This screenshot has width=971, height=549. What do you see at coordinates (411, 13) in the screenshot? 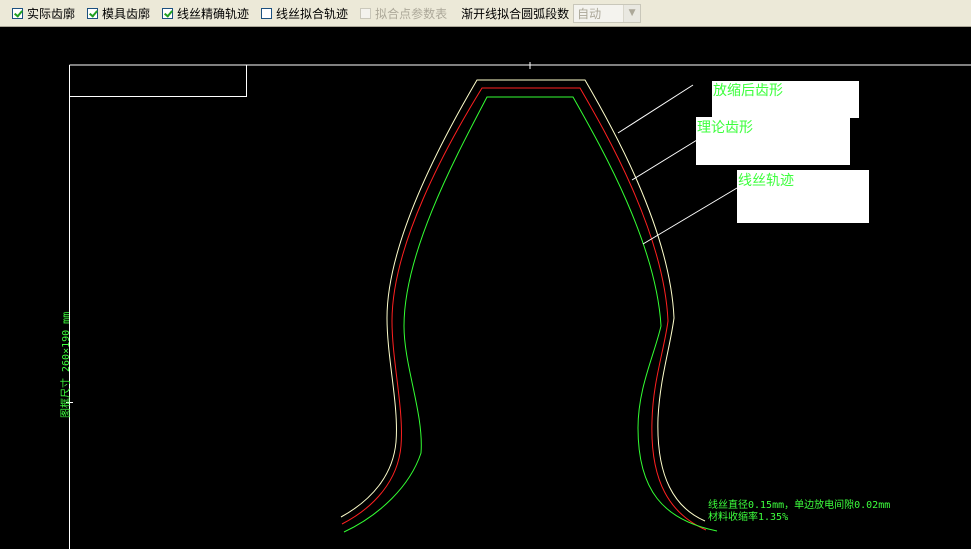
I see `checkbox-fit-point-table-label: 拟合点参数表` at bounding box center [411, 13].